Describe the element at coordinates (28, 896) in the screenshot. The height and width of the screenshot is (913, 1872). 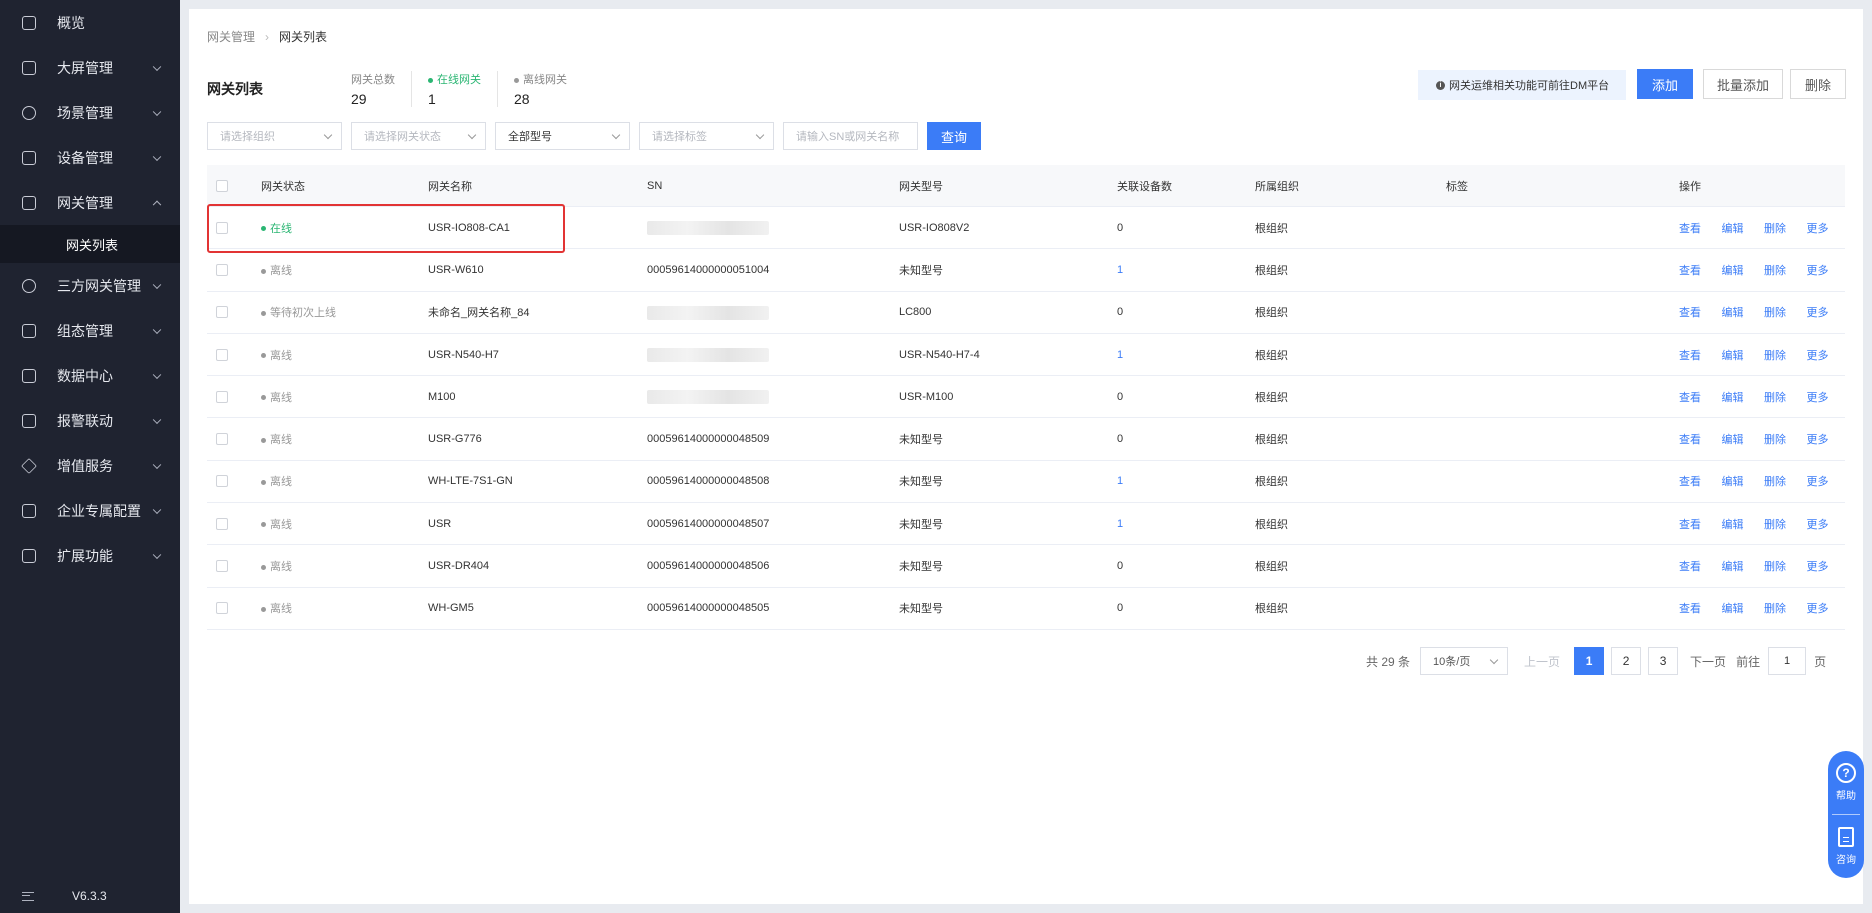
I see `collapse-menu-icon` at that location.